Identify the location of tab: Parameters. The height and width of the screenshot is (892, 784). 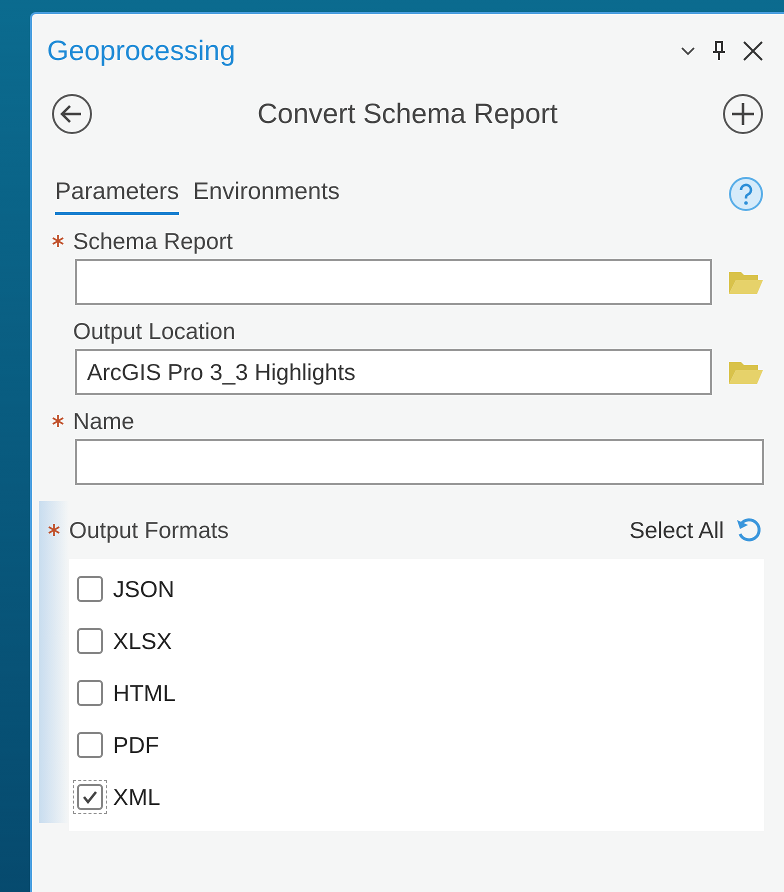
(117, 193).